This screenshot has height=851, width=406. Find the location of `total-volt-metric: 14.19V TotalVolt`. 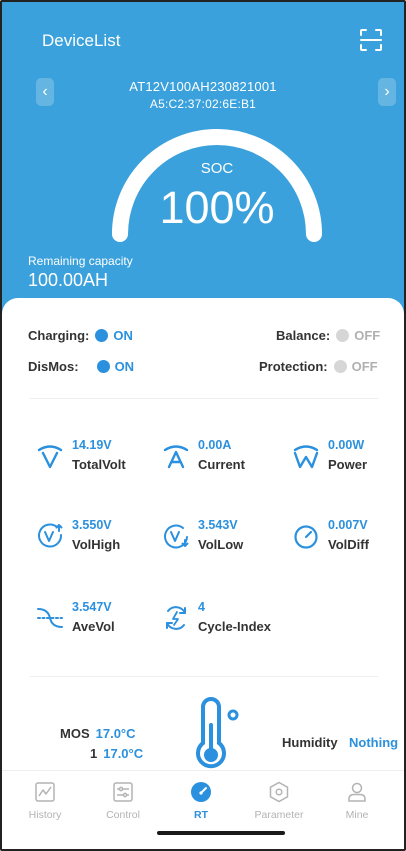

total-volt-metric: 14.19V TotalVolt is located at coordinates (96, 458).